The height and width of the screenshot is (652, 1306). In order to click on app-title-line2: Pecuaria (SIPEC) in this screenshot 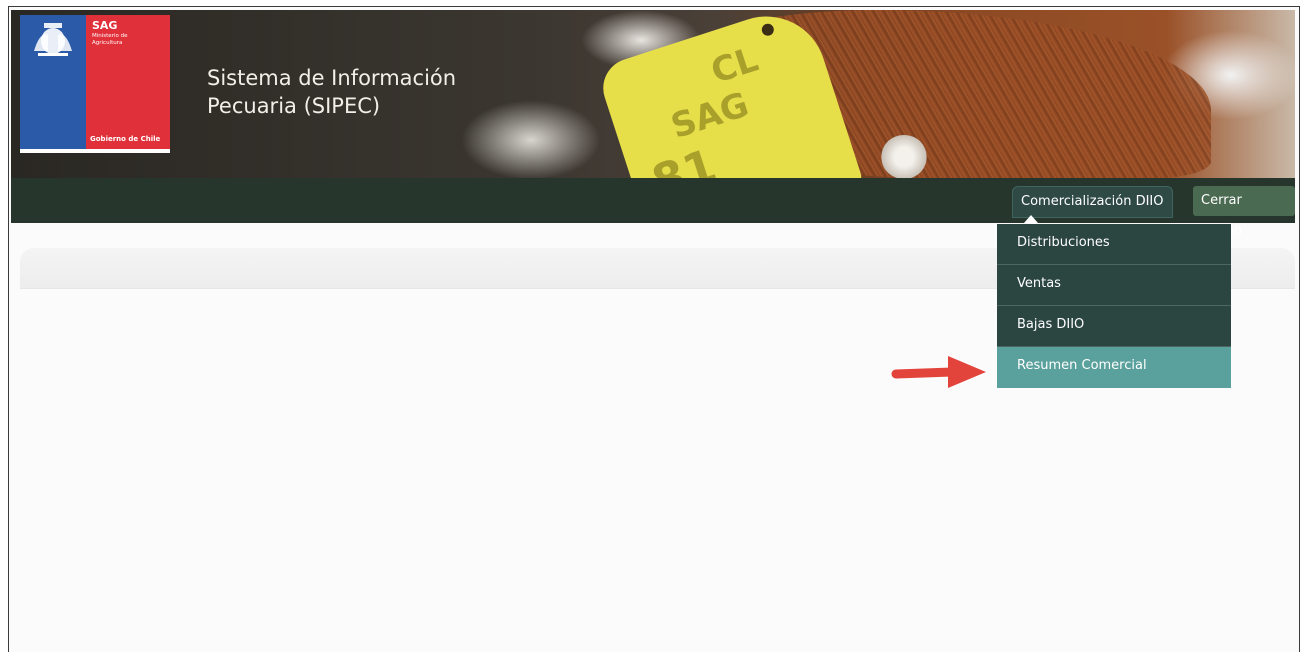, I will do `click(294, 106)`.